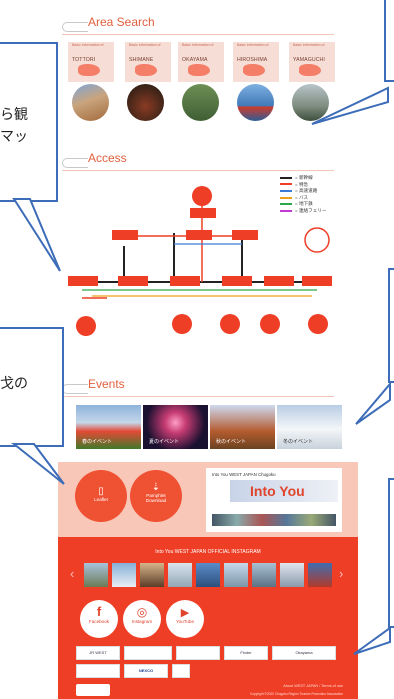  What do you see at coordinates (93, 690) in the screenshot?
I see `footer-logo` at bounding box center [93, 690].